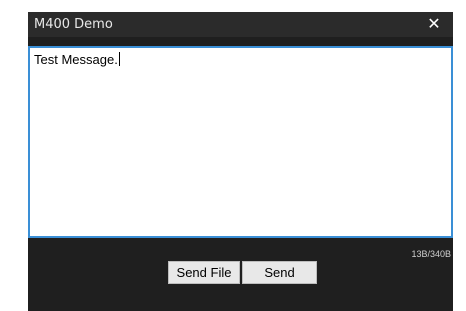  I want to click on send-button: Send, so click(279, 272).